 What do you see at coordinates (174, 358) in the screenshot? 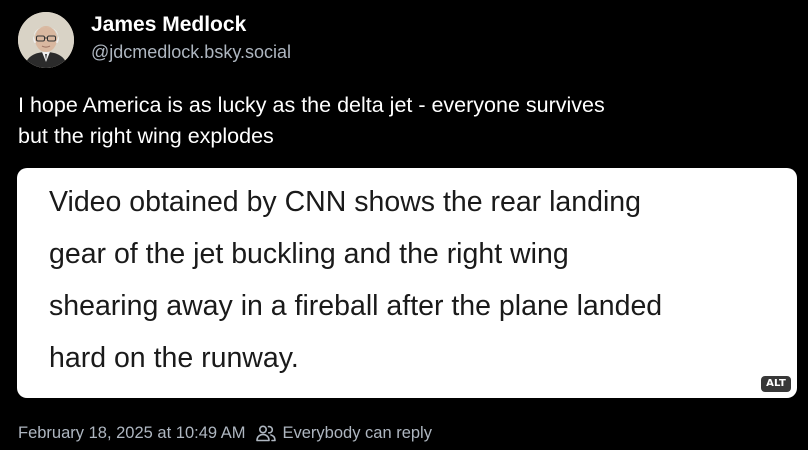
I see `media-text-line: hard on the runway.` at bounding box center [174, 358].